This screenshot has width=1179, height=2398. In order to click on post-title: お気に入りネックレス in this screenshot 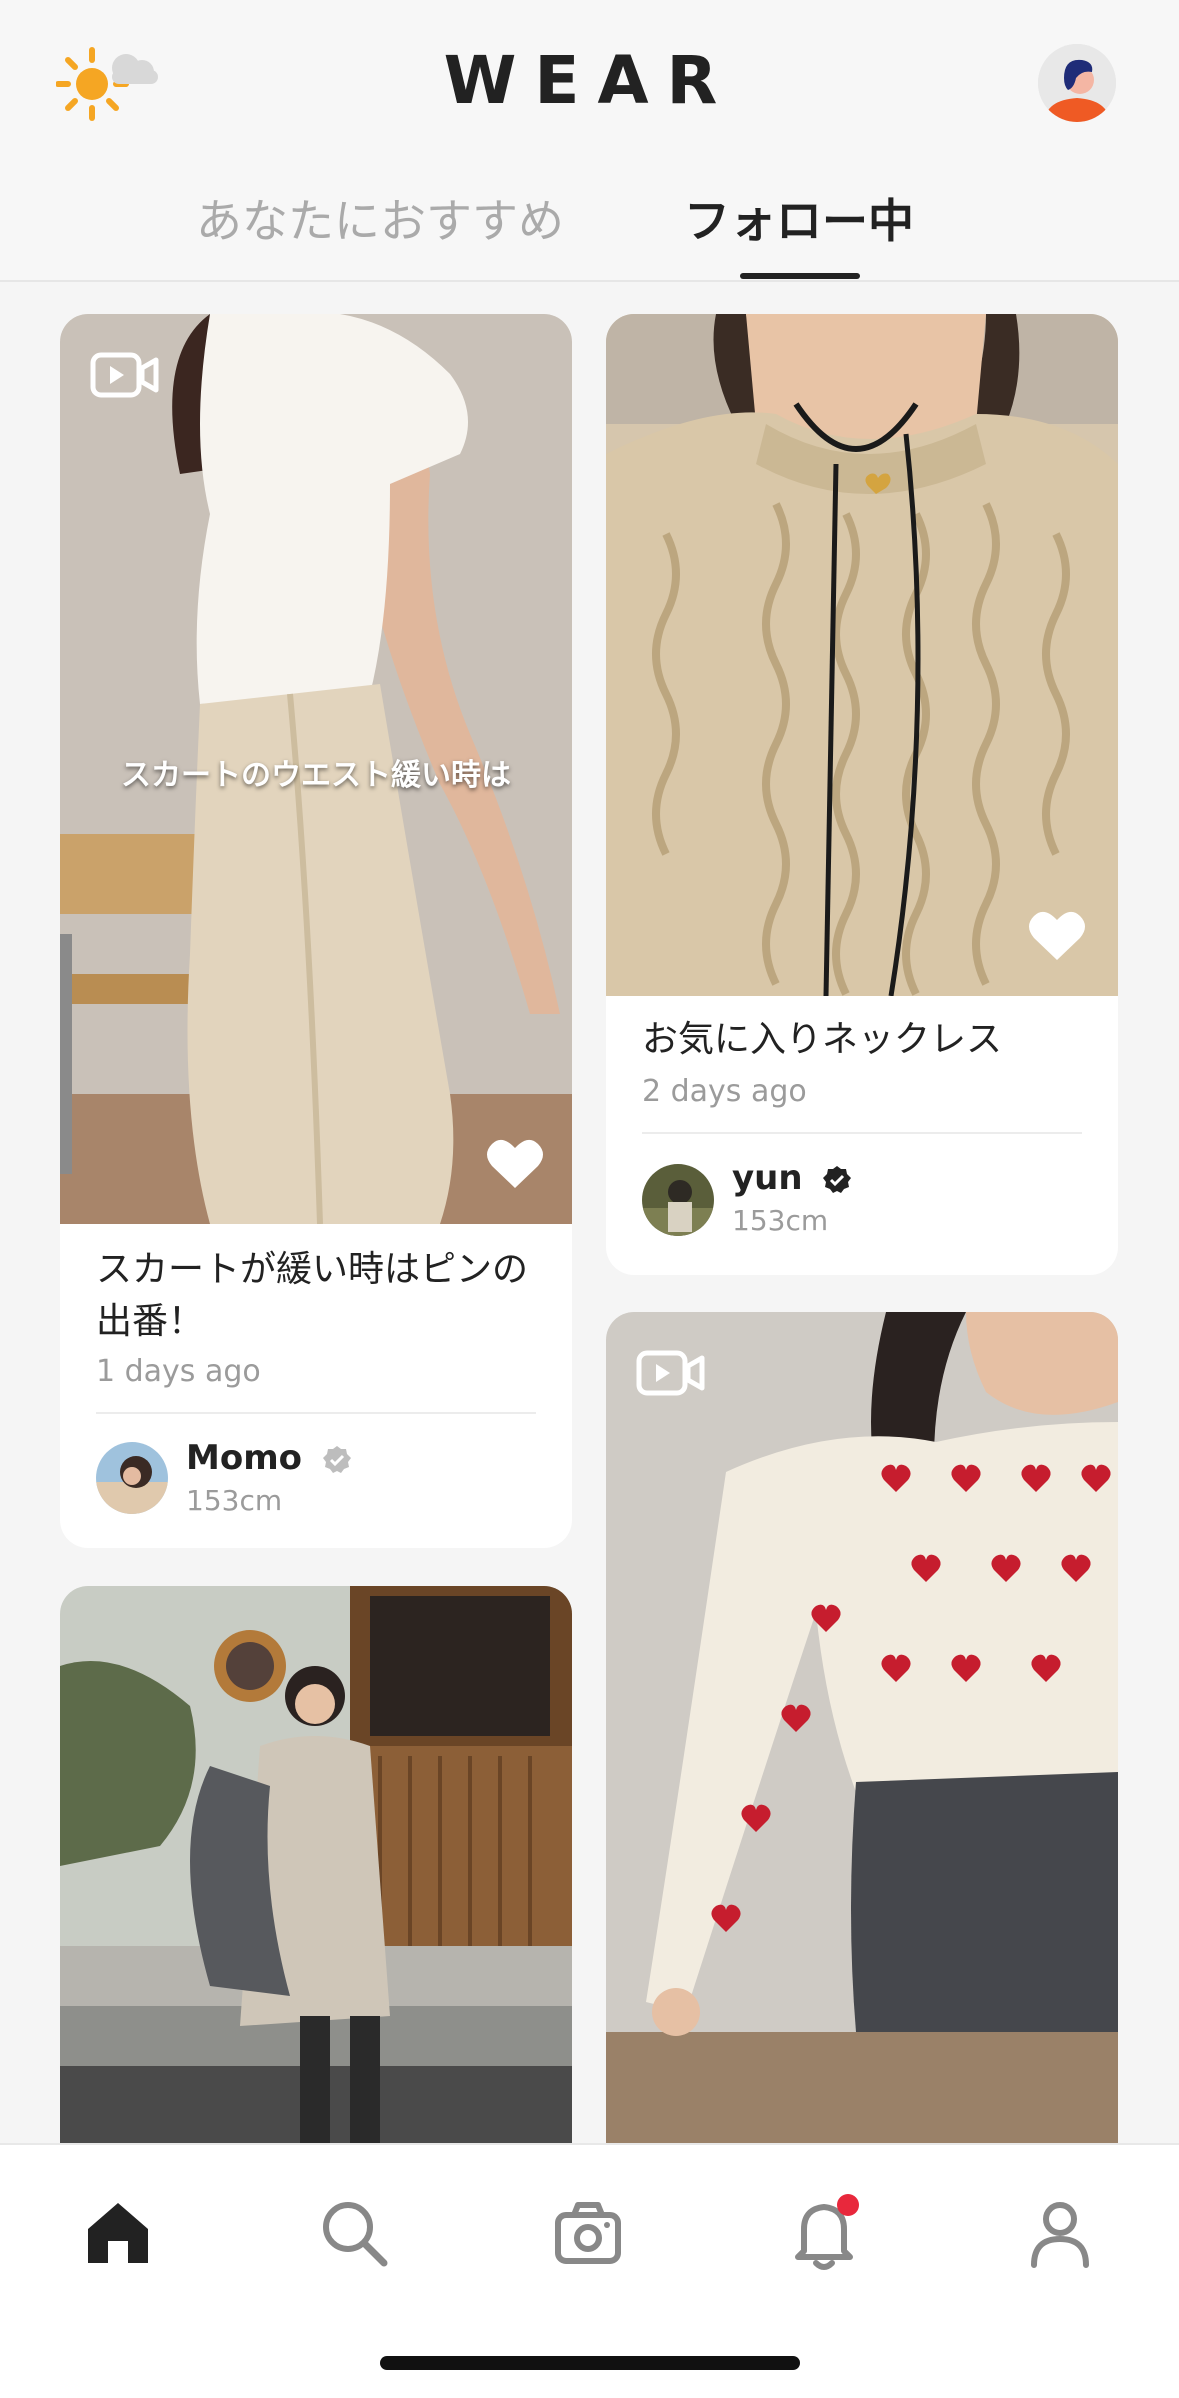, I will do `click(822, 1039)`.